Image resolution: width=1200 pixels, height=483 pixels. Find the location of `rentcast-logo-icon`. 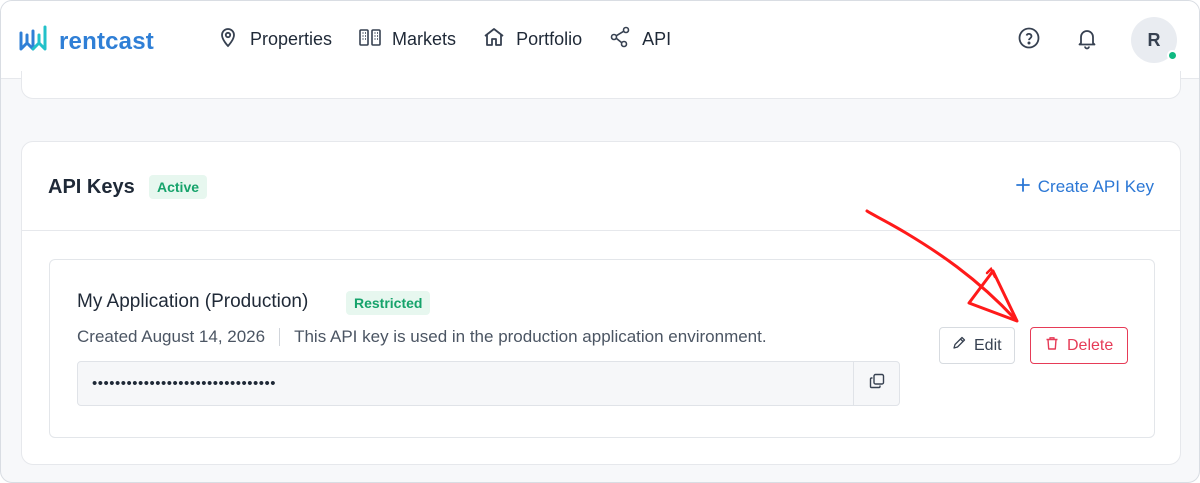

rentcast-logo-icon is located at coordinates (34, 41).